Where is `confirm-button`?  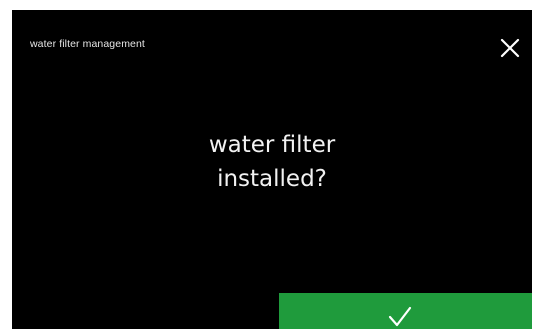 confirm-button is located at coordinates (405, 311).